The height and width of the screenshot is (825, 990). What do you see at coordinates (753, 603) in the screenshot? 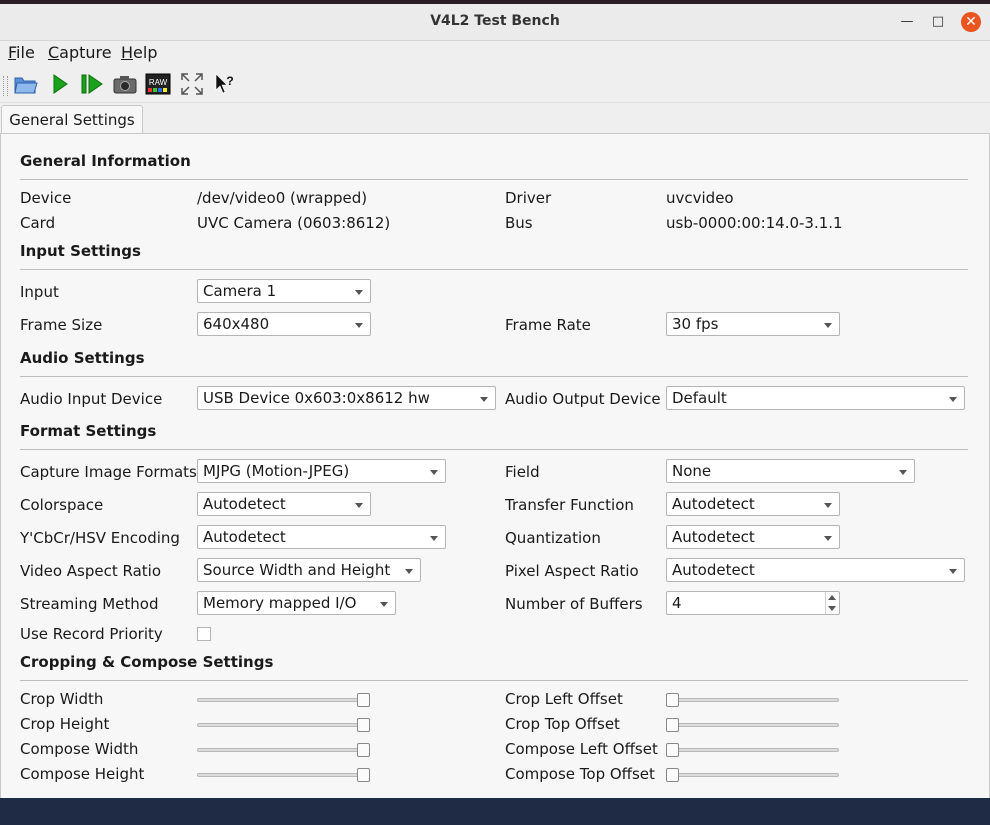
I see `number-of-buffers-spinbox: 4` at bounding box center [753, 603].